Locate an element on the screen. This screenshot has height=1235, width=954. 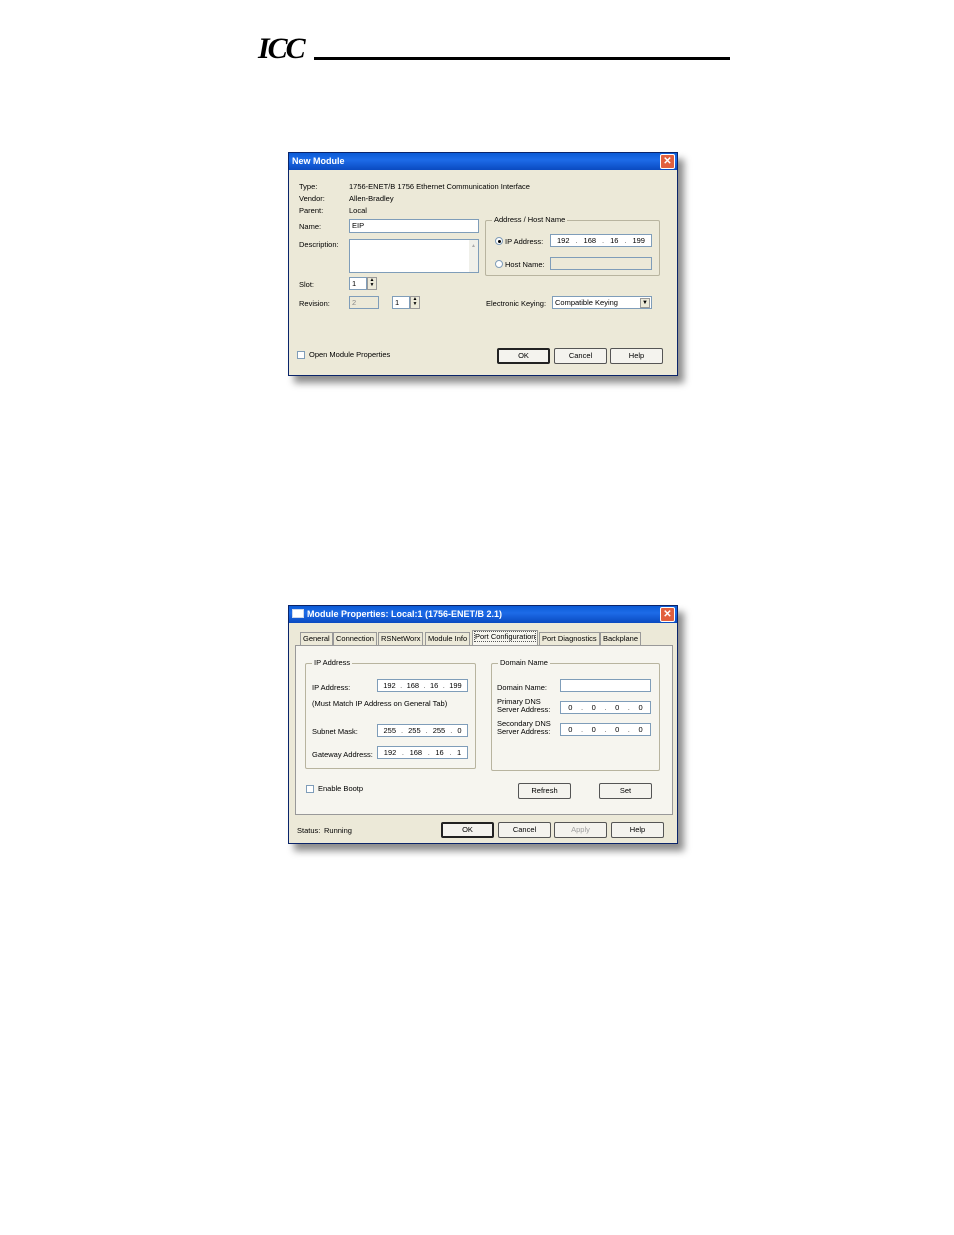
gateway-octet: 1 is located at coordinates (459, 752).